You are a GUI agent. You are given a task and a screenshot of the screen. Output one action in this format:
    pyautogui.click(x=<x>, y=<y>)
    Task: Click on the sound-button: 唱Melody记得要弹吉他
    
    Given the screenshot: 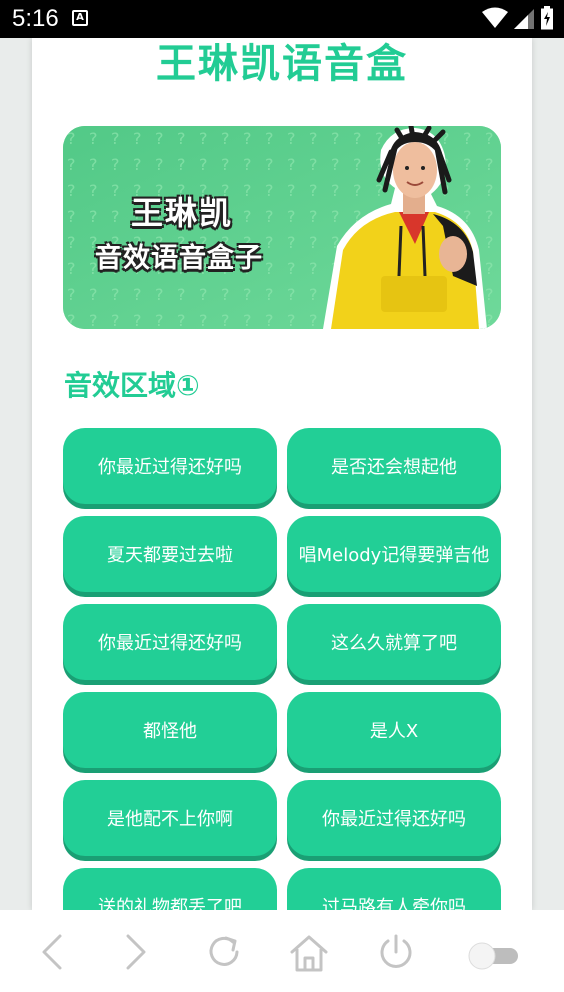 What is the action you would take?
    pyautogui.click(x=394, y=554)
    